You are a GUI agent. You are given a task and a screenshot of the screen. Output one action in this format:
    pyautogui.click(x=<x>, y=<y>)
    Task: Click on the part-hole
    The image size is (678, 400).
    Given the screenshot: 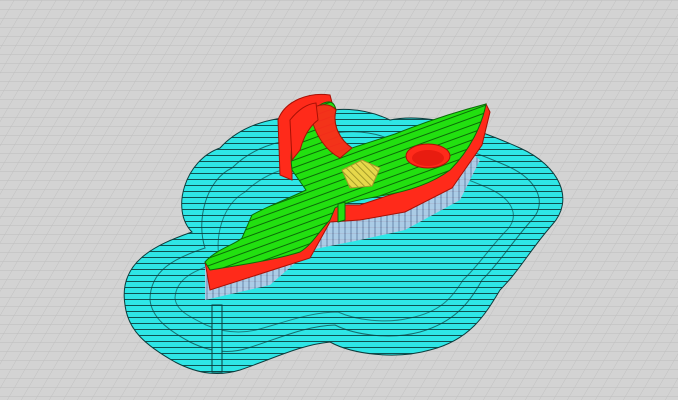 What is the action you would take?
    pyautogui.click(x=428, y=156)
    